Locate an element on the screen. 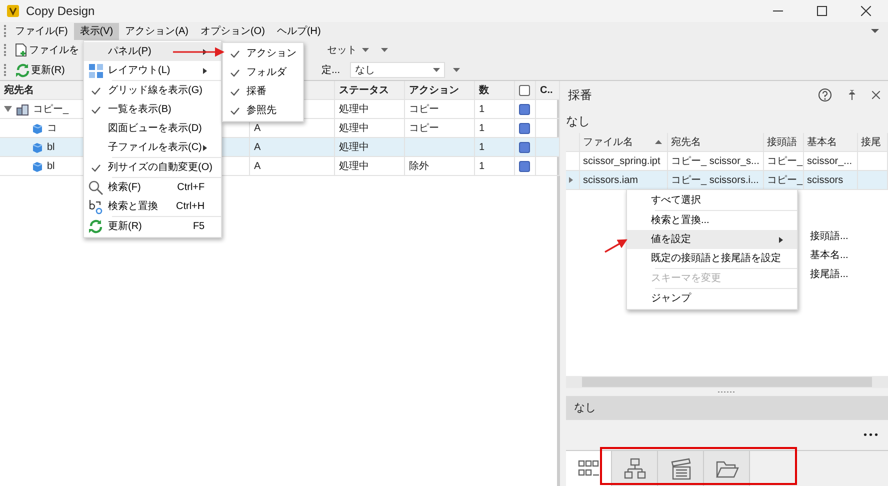  table-cell: scissors is located at coordinates (831, 180).